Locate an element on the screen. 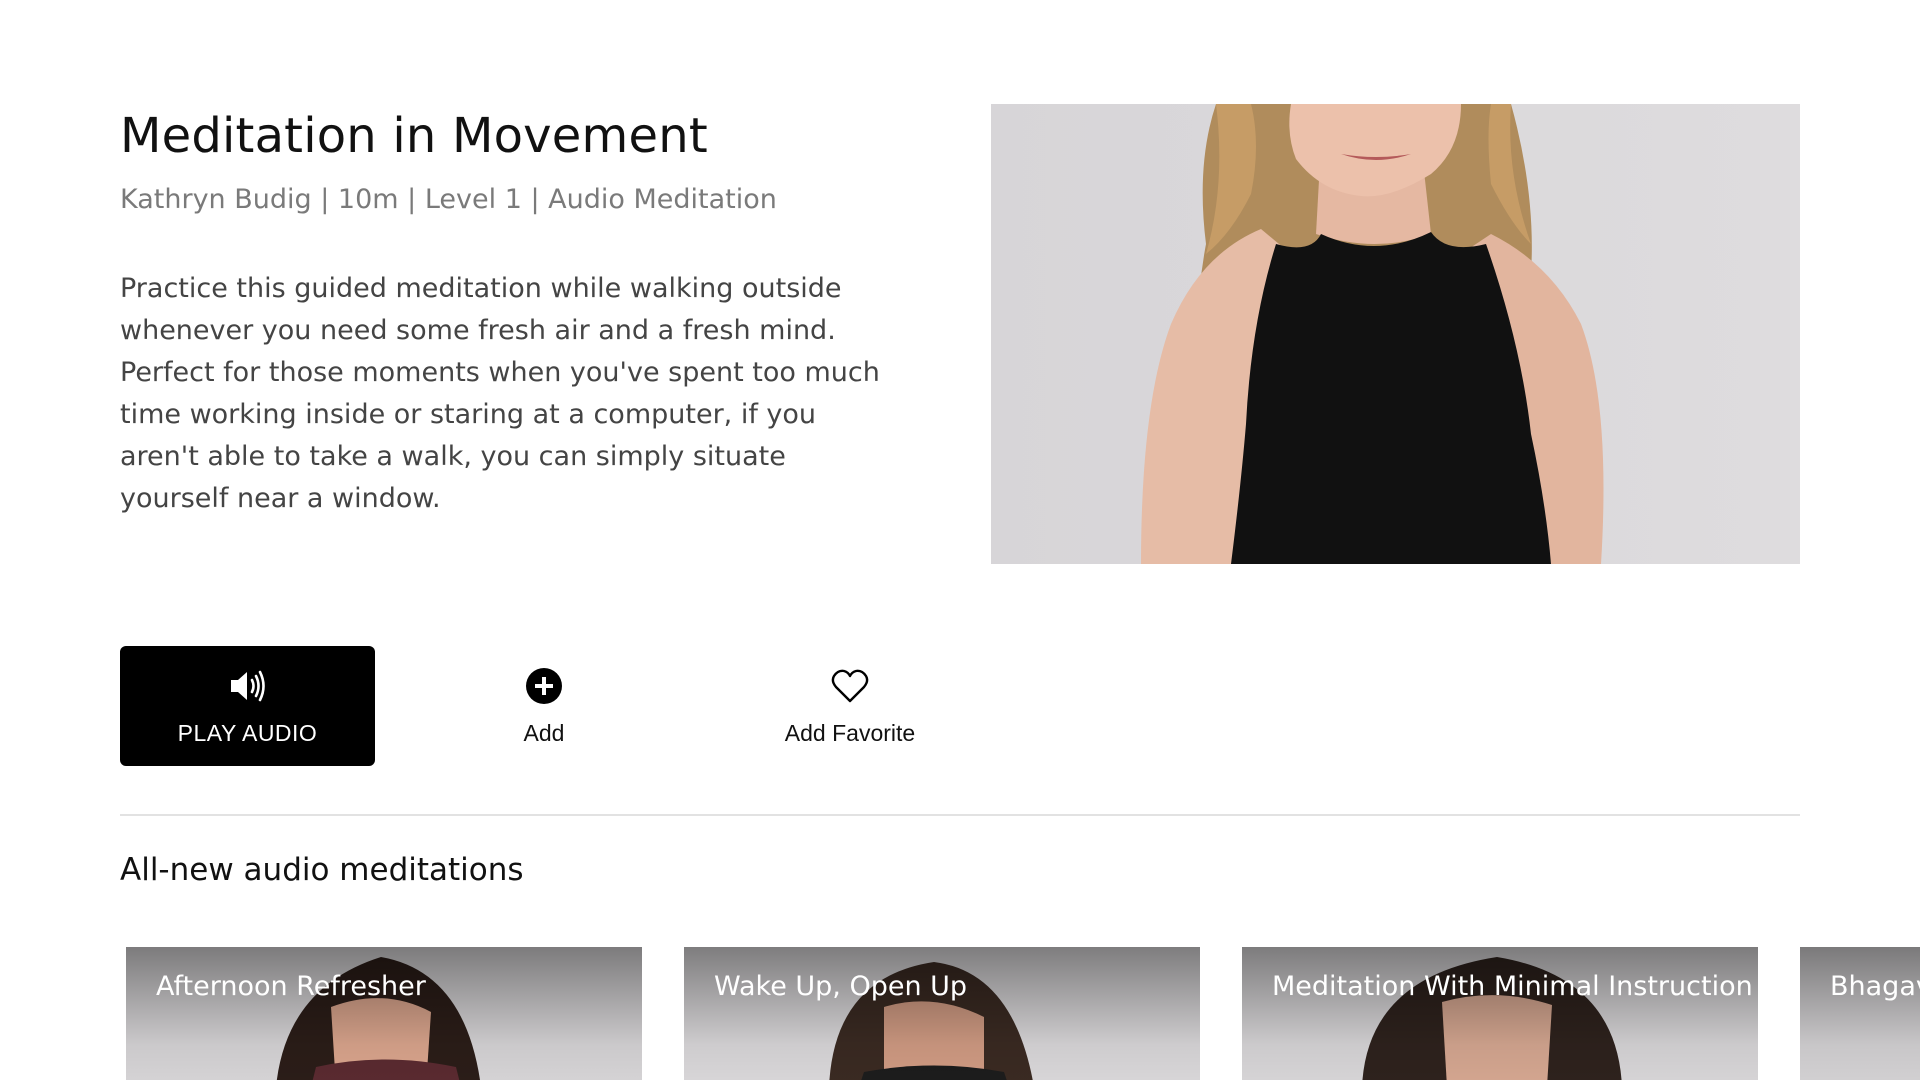 The image size is (1920, 1080). section-title: All-new audio meditations is located at coordinates (322, 870).